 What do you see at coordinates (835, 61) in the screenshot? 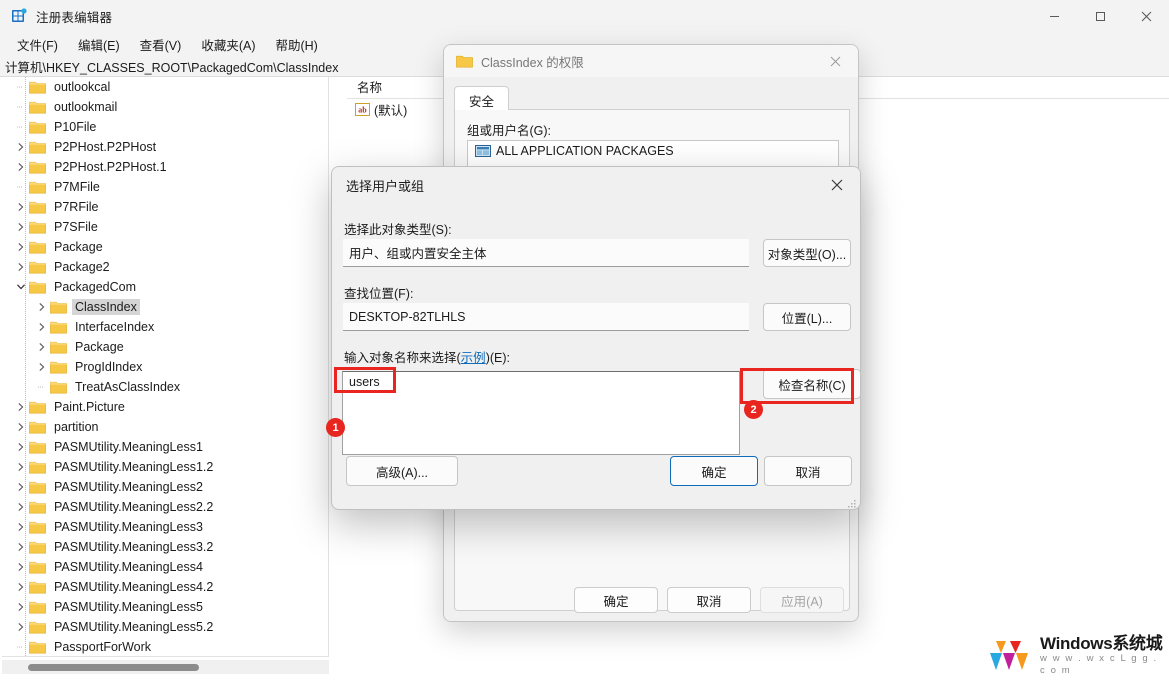
I see `permissions-close-icon` at bounding box center [835, 61].